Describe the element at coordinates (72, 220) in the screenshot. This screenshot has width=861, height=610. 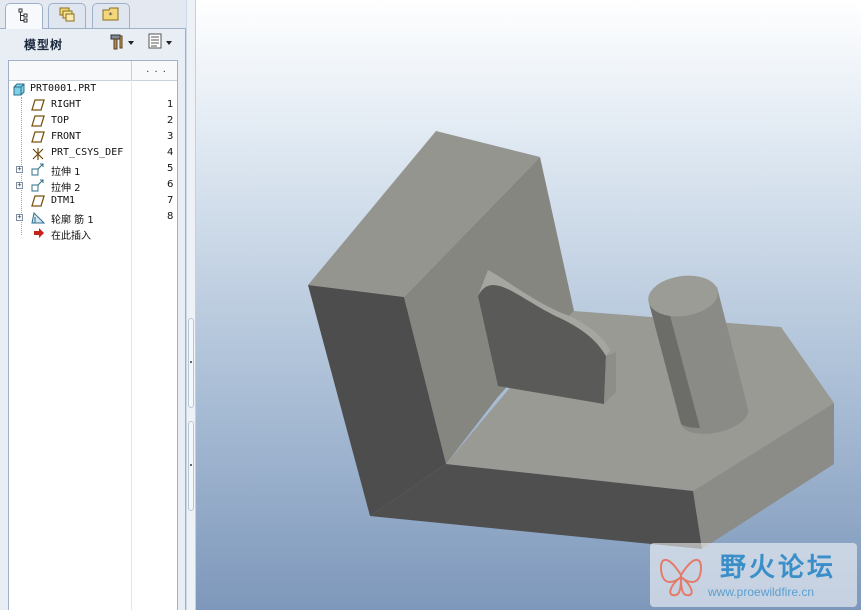
I see `tree-item-label: 轮廓 筋 1` at that location.